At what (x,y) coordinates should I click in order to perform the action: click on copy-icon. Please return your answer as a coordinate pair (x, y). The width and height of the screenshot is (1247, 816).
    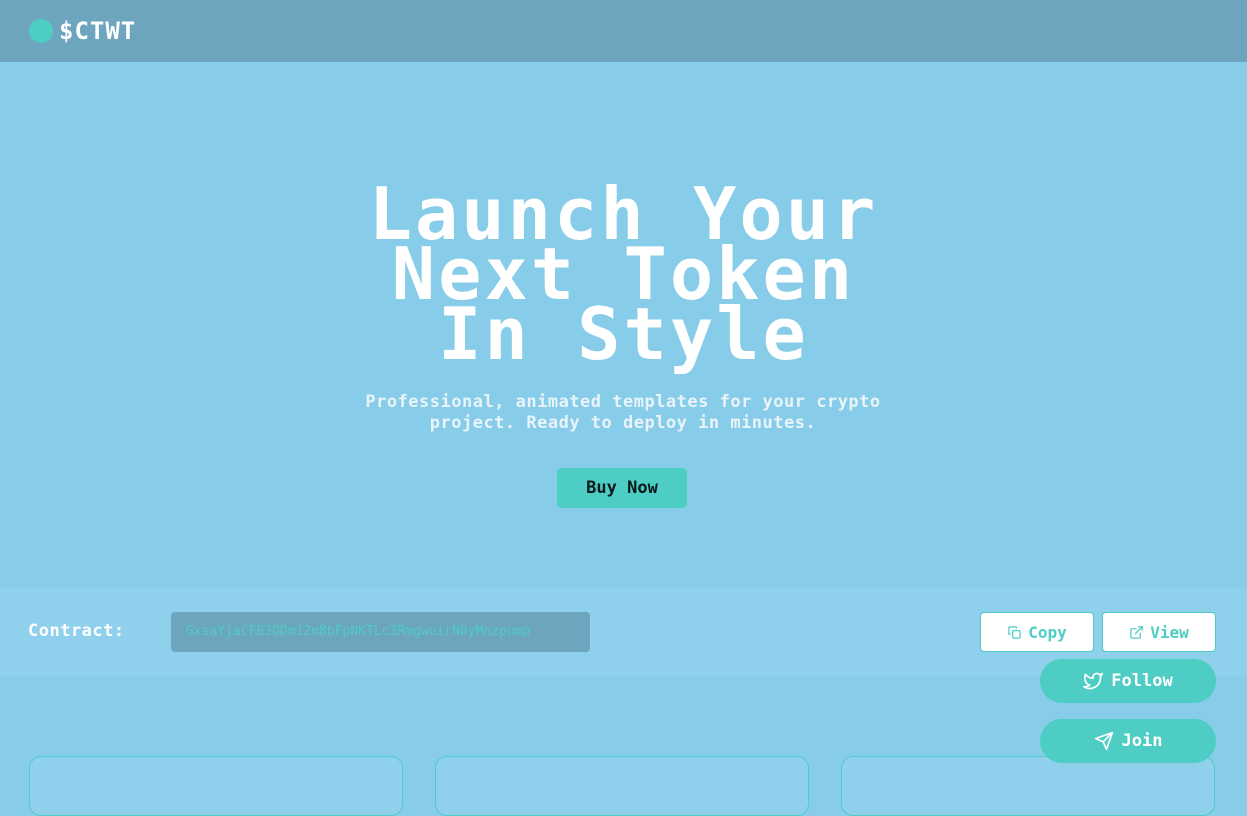
    Looking at the image, I should click on (1014, 632).